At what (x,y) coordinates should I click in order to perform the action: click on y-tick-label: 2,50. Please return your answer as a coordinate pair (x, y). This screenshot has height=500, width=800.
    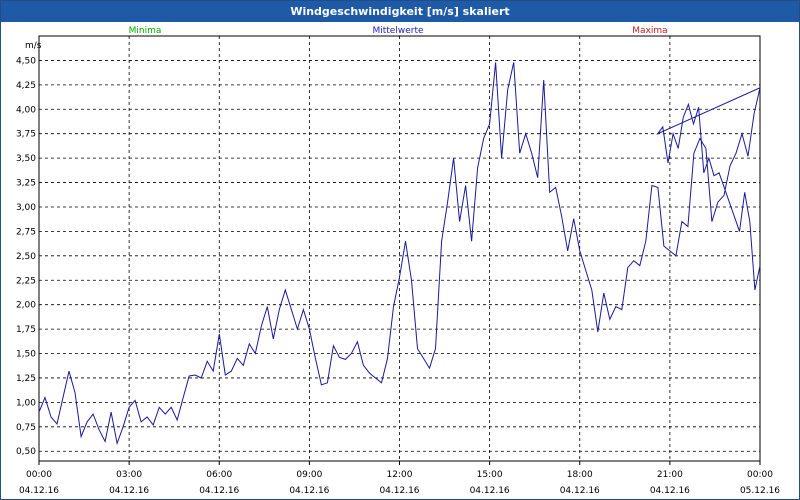
    Looking at the image, I should click on (26, 257).